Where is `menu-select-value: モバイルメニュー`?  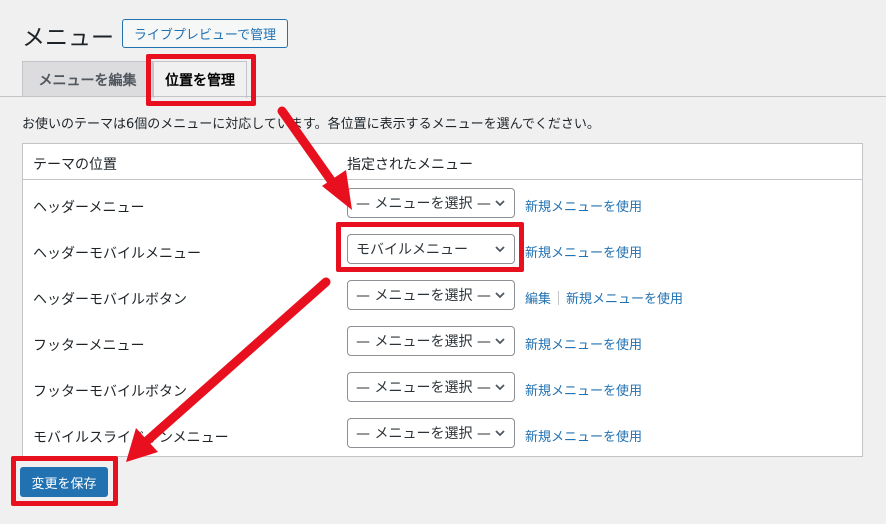
menu-select-value: モバイルメニュー is located at coordinates (412, 250).